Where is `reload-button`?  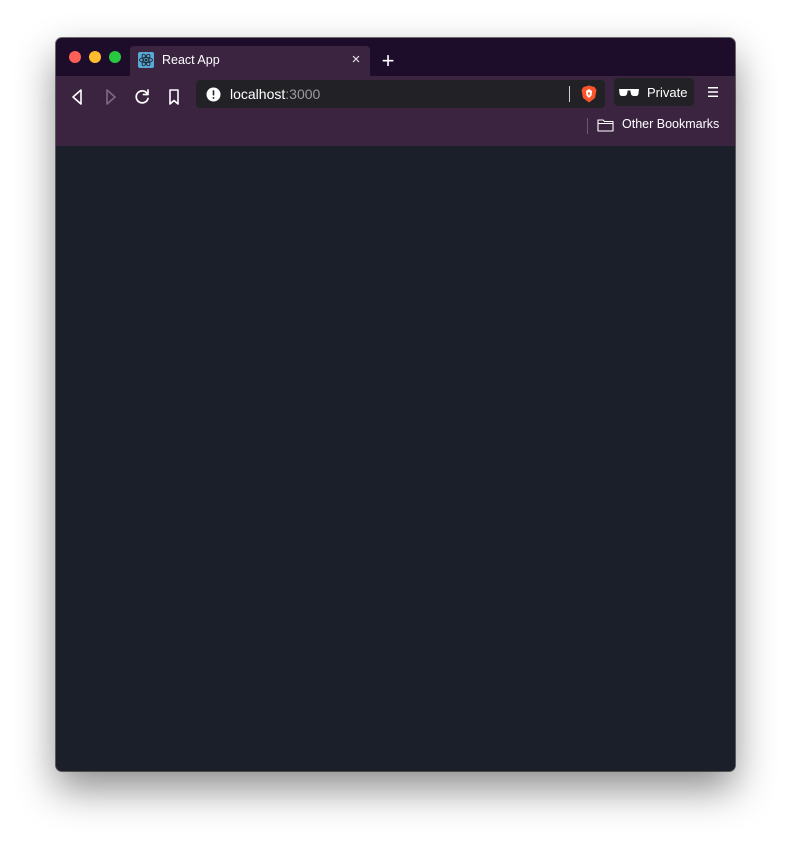 reload-button is located at coordinates (142, 97).